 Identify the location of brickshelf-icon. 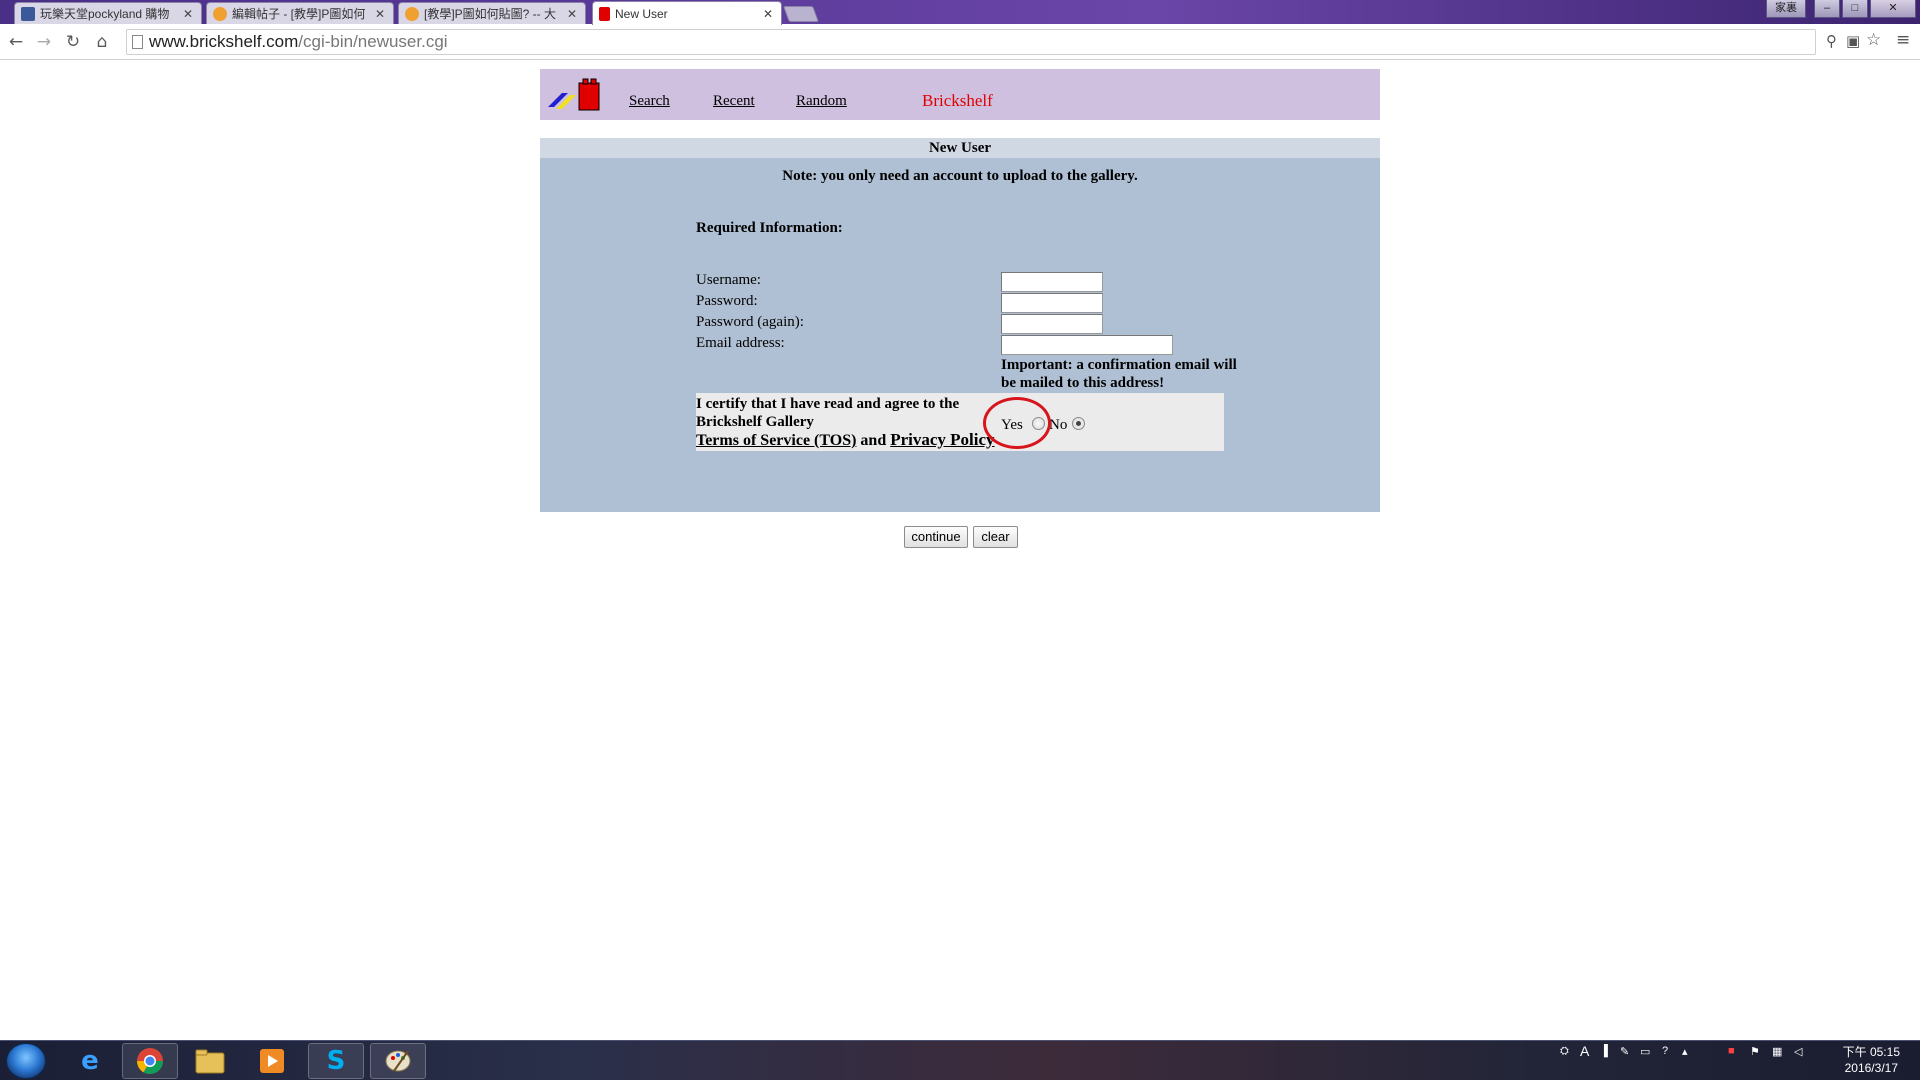
(604, 13).